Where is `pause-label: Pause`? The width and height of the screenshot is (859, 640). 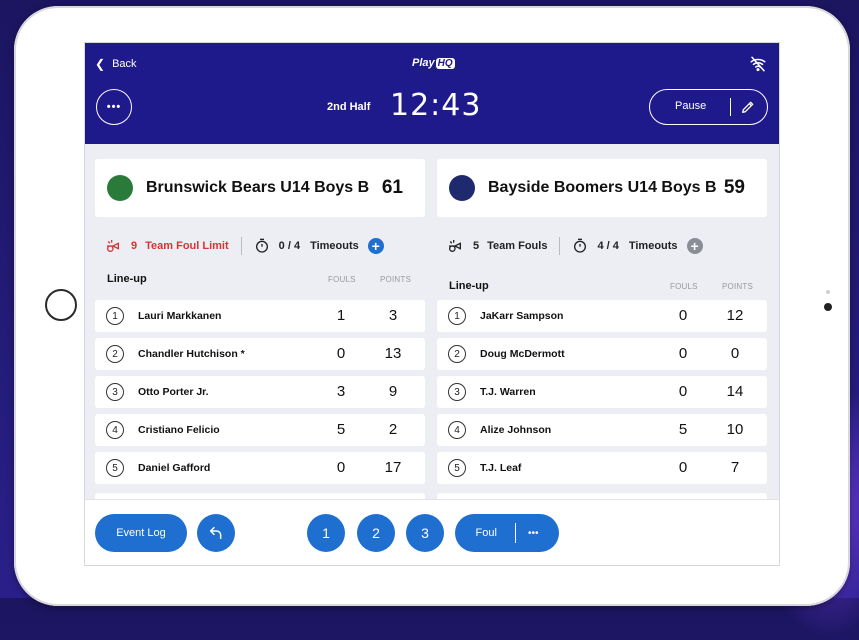
pause-label: Pause is located at coordinates (691, 106).